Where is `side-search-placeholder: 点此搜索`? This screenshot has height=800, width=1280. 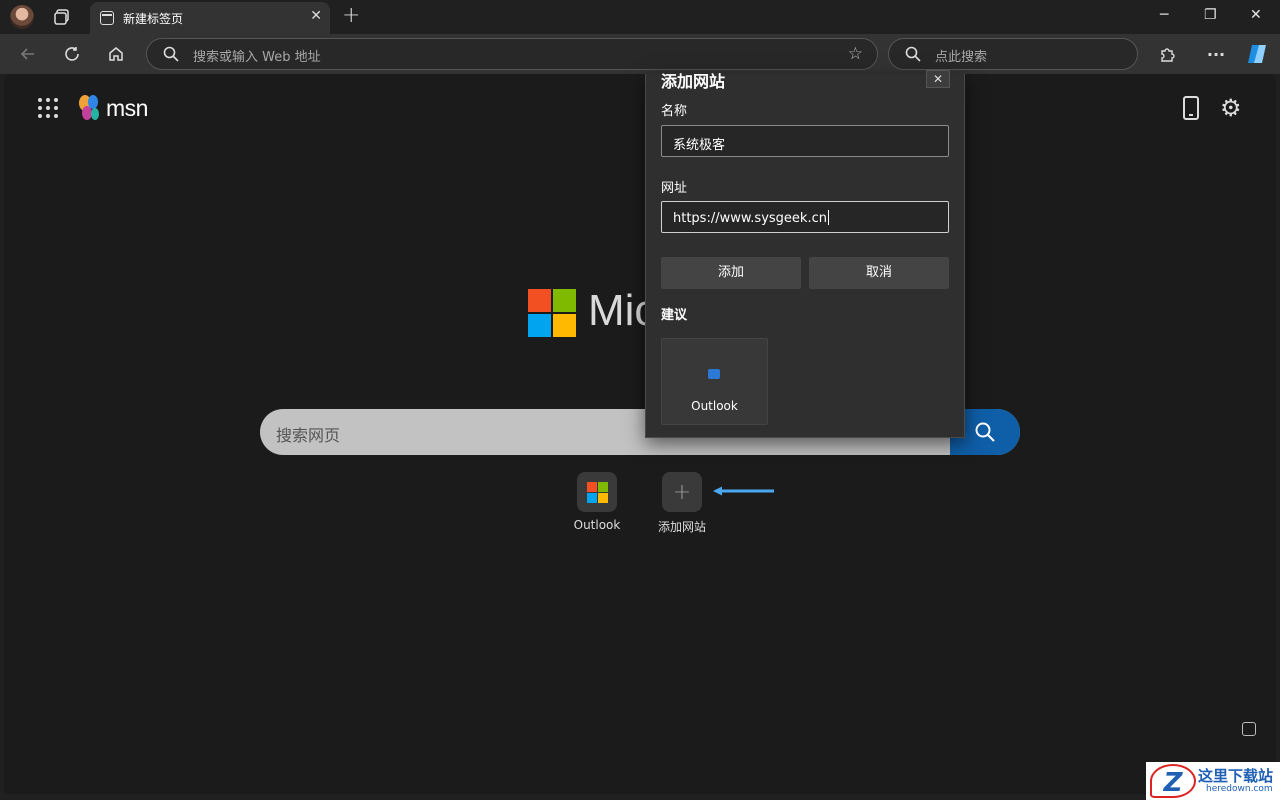
side-search-placeholder: 点此搜索 is located at coordinates (961, 57).